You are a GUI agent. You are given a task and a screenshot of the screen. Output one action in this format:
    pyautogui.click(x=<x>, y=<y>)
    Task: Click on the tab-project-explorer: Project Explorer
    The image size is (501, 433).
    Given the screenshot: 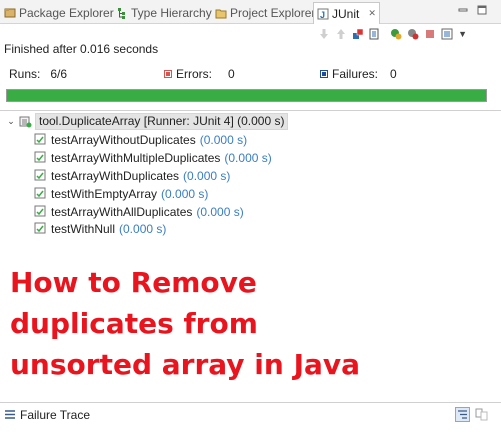 What is the action you would take?
    pyautogui.click(x=265, y=13)
    